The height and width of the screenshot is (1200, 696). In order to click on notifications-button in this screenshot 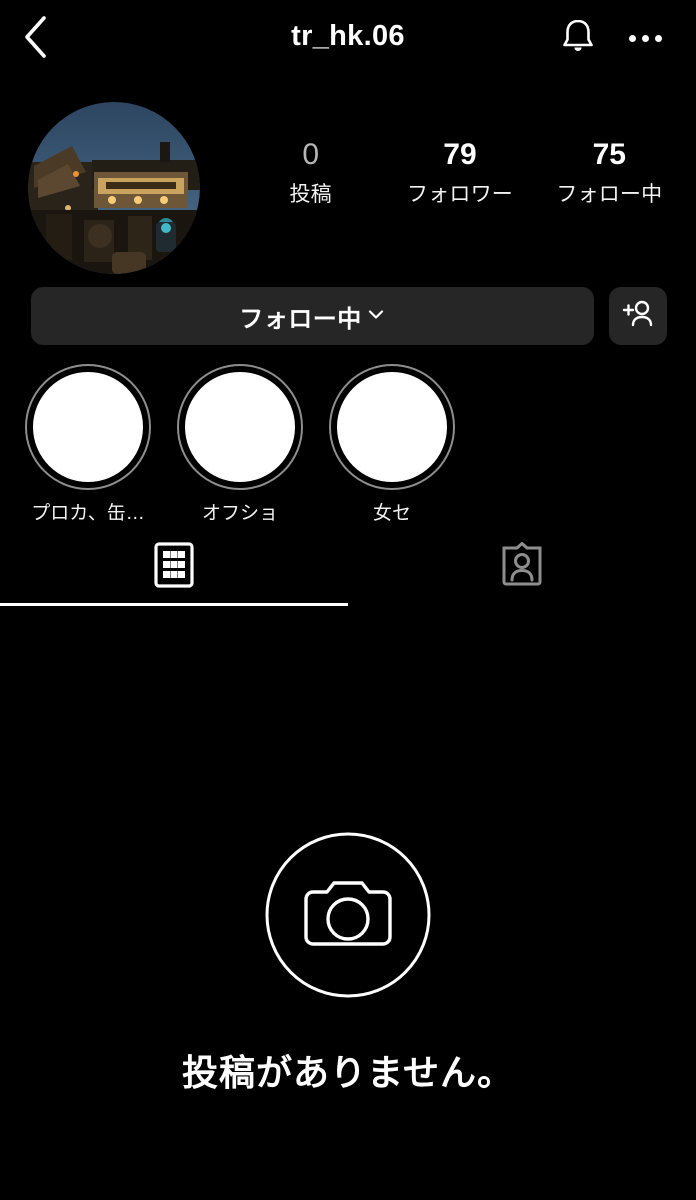, I will do `click(578, 38)`.